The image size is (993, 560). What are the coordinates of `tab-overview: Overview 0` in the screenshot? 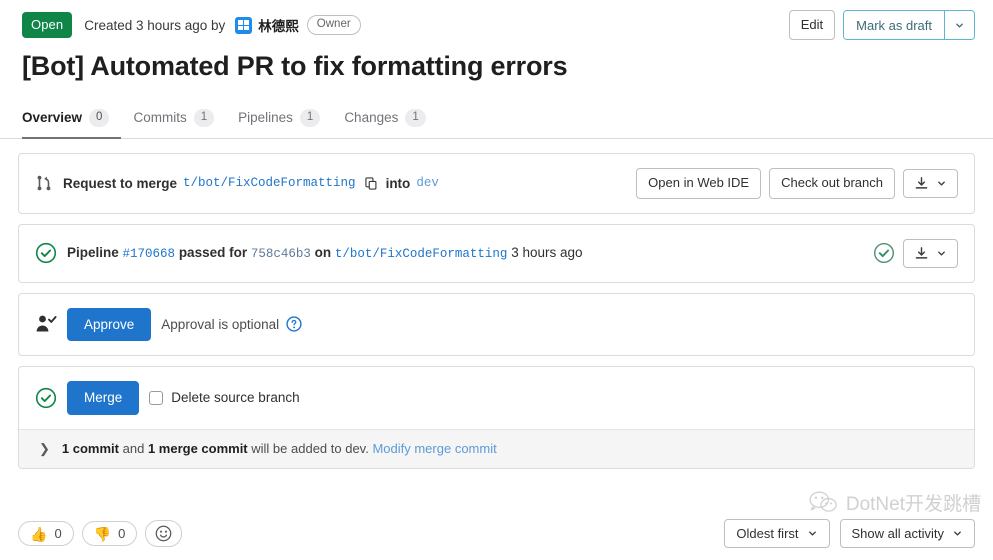 It's located at (72, 122).